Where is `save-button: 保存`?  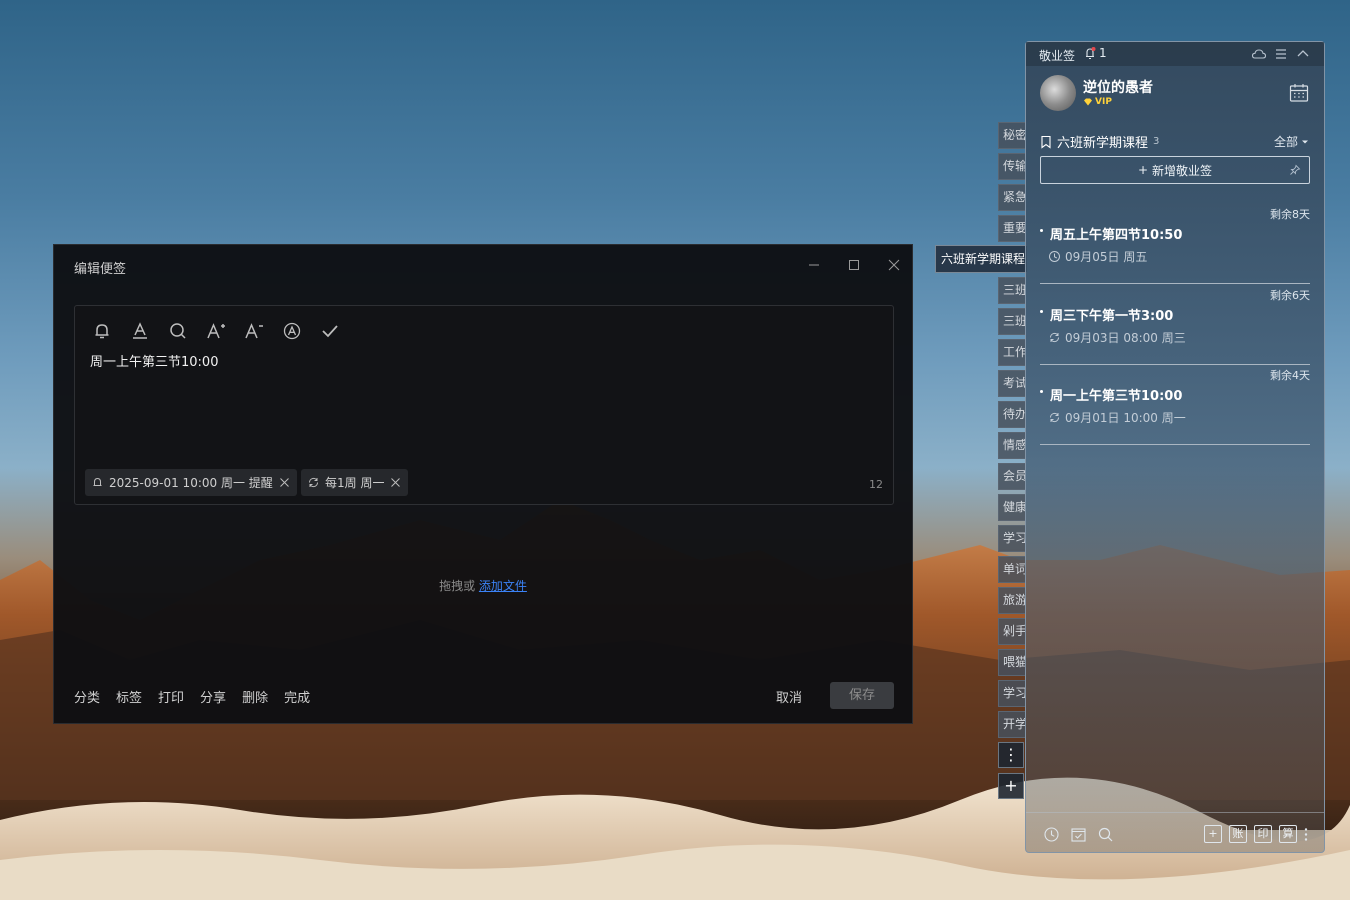 save-button: 保存 is located at coordinates (862, 695).